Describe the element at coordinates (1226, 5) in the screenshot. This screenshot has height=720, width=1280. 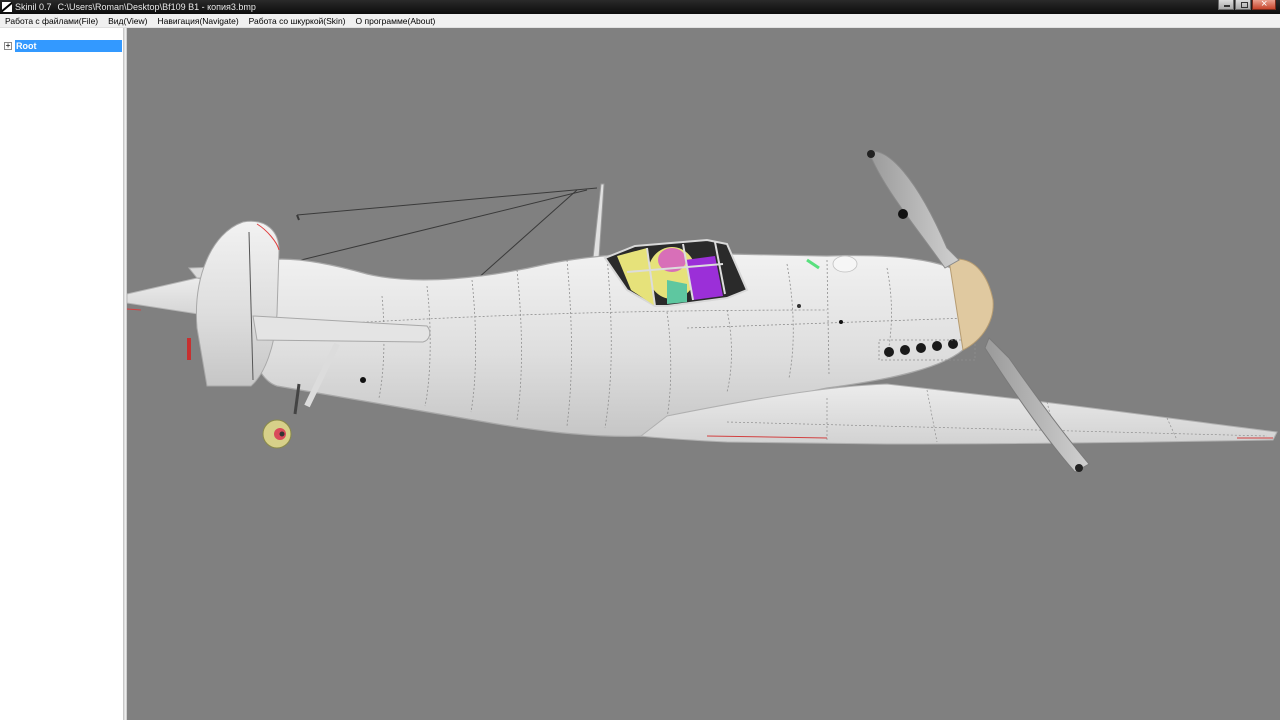
I see `minimize-button` at that location.